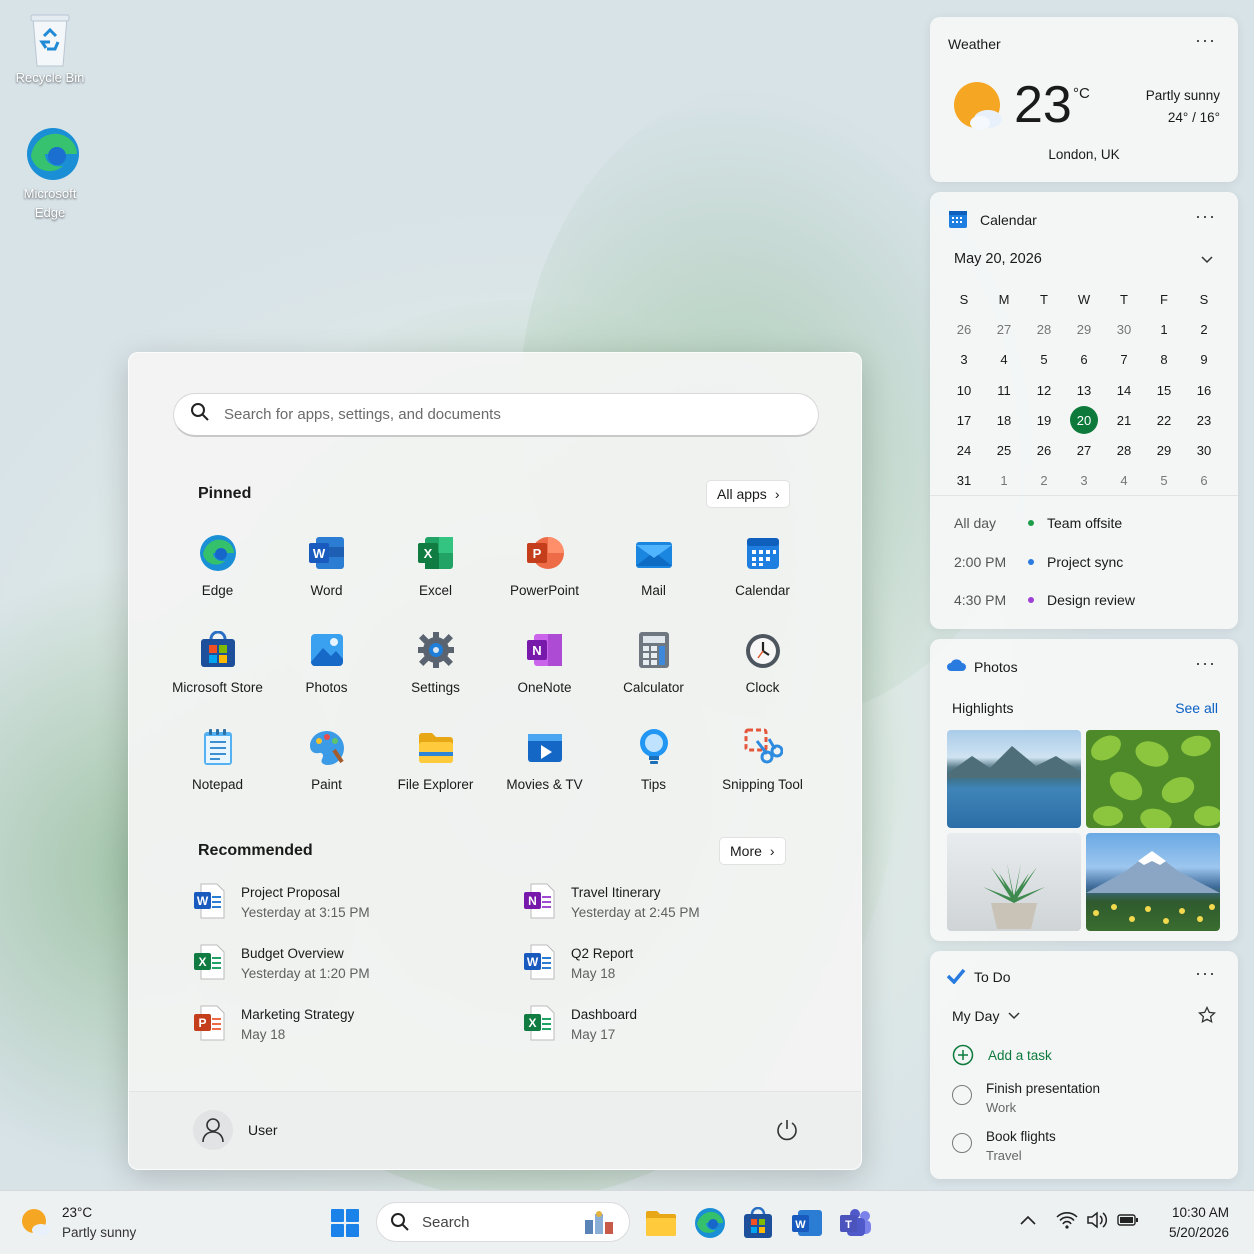 This screenshot has height=1254, width=1254. Describe the element at coordinates (668, 974) in the screenshot. I see `recommended-item: W Q2 Report May 18` at that location.